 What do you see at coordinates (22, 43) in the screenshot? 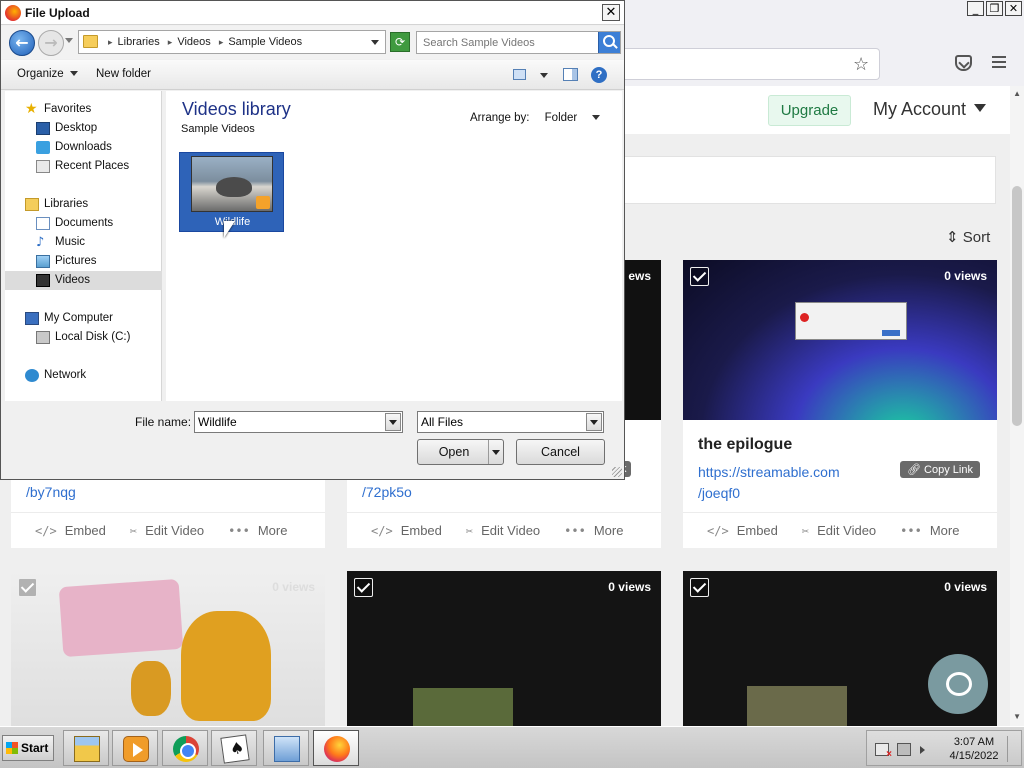
I see `back-arrow-icon: ←` at bounding box center [22, 43].